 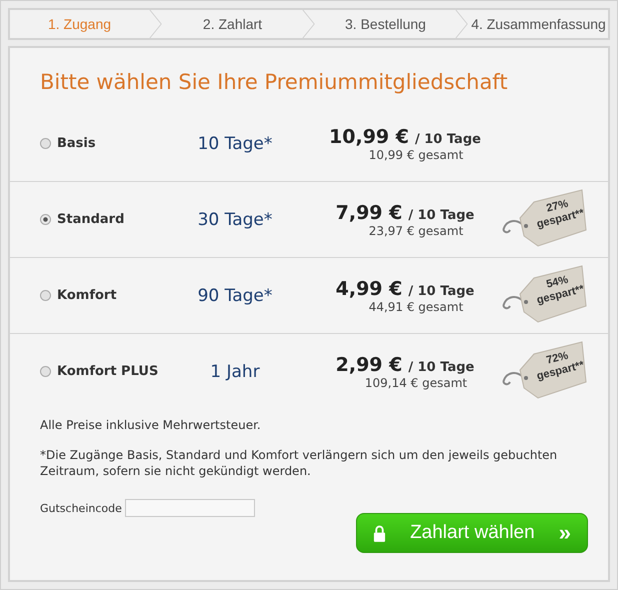 I want to click on step-tab: 3. Bestellung, so click(x=385, y=24).